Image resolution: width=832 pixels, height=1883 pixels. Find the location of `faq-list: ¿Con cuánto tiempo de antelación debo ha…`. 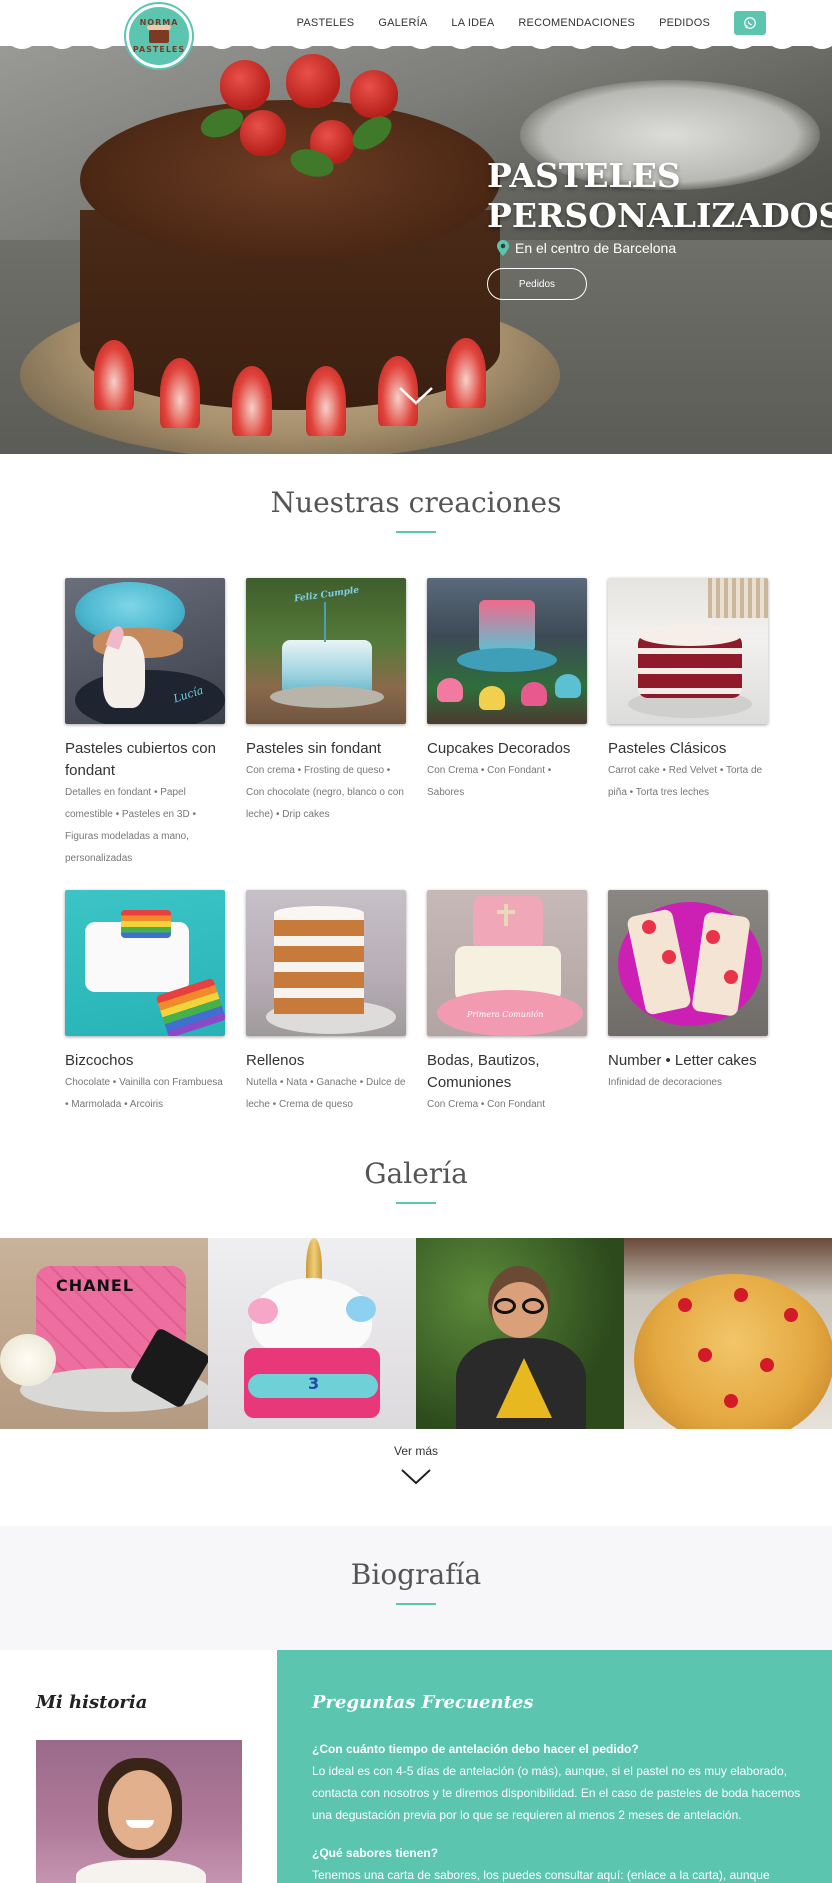

faq-list: ¿Con cuánto tiempo de antelación debo ha… is located at coordinates (557, 1810).